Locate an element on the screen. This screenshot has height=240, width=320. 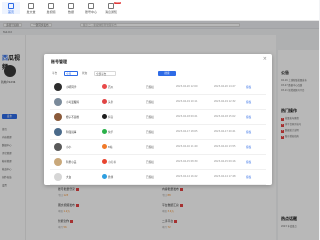
nav-data: 数据 is located at coordinates (71, 8).